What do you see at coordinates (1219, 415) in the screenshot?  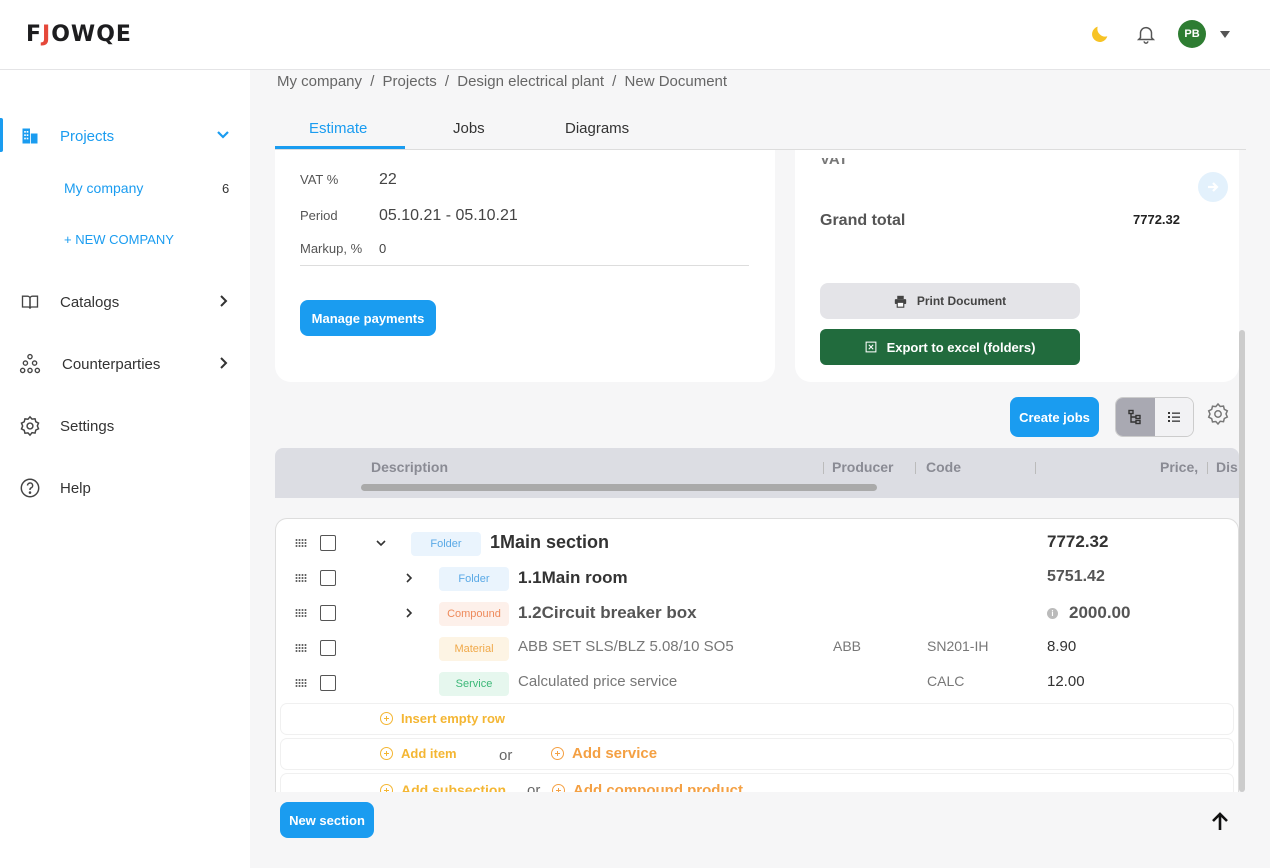 I see `table-settings-gear-icon` at bounding box center [1219, 415].